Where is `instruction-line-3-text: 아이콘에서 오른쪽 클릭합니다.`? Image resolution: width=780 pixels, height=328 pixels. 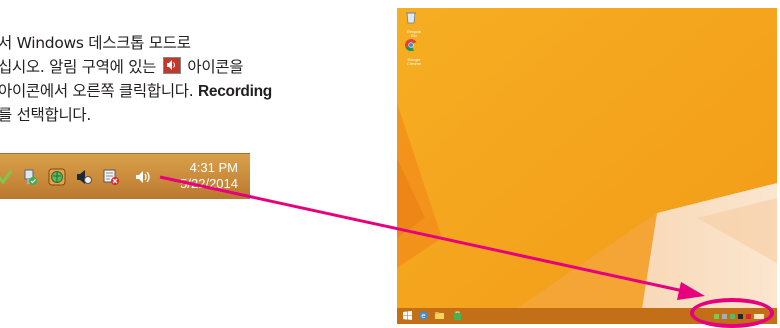
instruction-line-3-text: 아이콘에서 오른쪽 클릭합니다. is located at coordinates (99, 91).